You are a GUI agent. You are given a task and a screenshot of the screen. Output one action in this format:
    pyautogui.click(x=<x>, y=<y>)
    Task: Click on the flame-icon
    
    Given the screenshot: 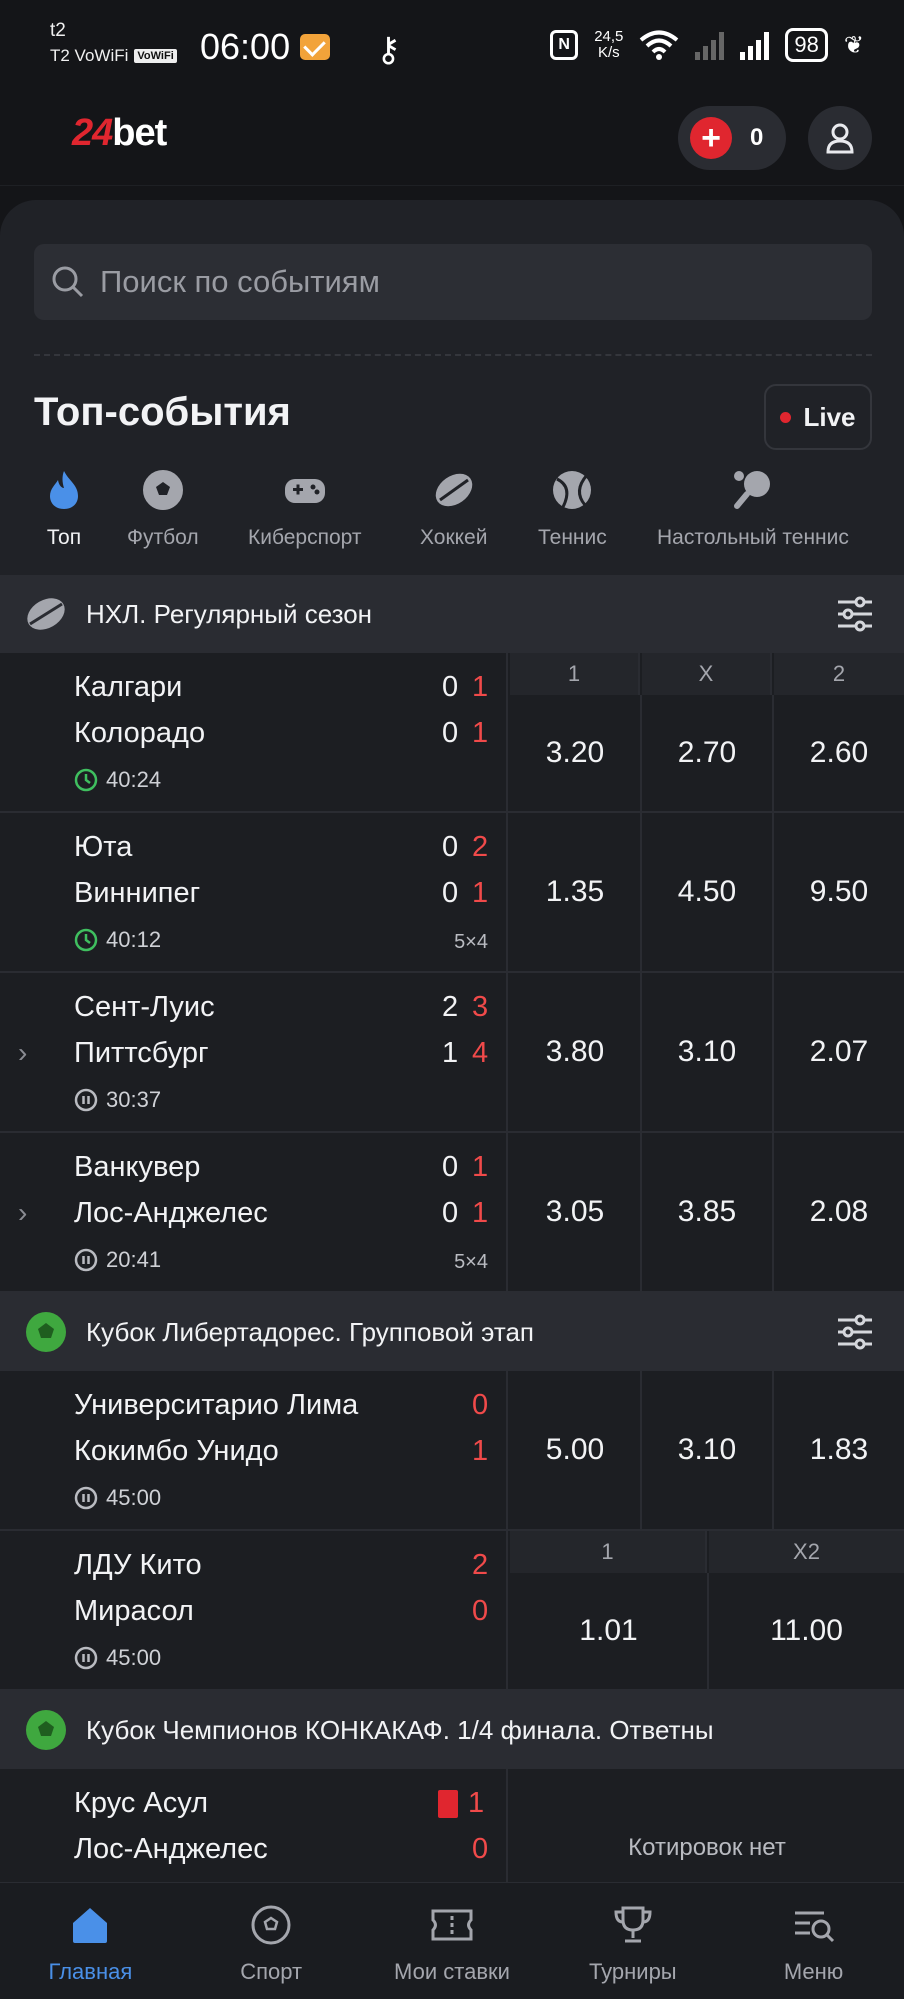 What is the action you would take?
    pyautogui.click(x=64, y=490)
    